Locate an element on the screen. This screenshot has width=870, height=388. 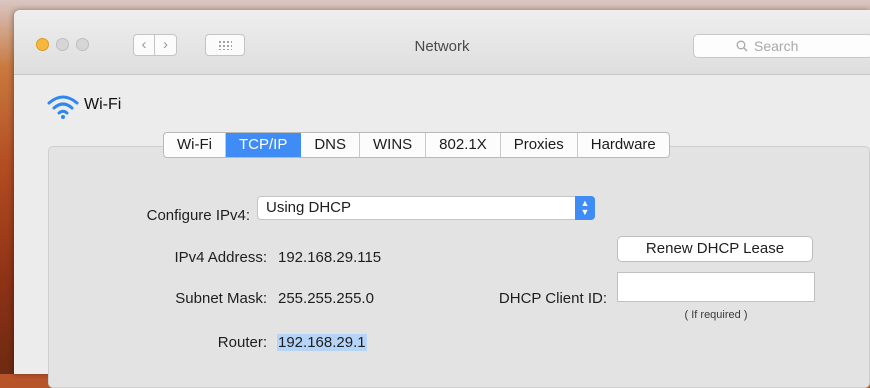
configure-ipv4-select: Using DHCP ▲ ▼ is located at coordinates (426, 208).